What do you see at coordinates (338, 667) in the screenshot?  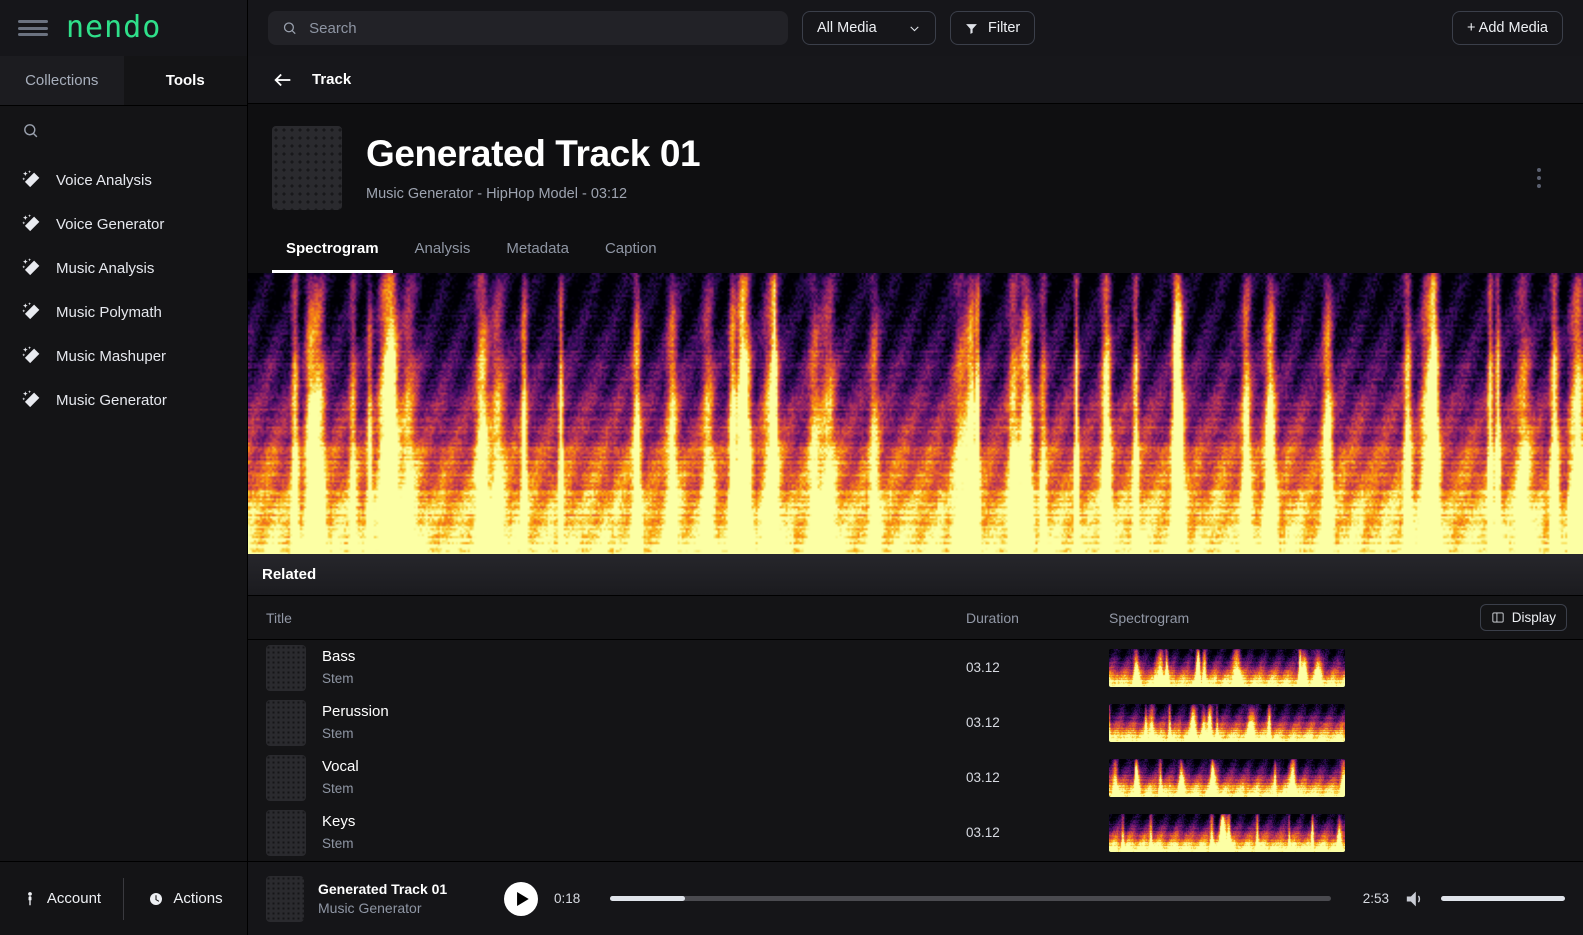 I see `row-text: Bass Stem` at bounding box center [338, 667].